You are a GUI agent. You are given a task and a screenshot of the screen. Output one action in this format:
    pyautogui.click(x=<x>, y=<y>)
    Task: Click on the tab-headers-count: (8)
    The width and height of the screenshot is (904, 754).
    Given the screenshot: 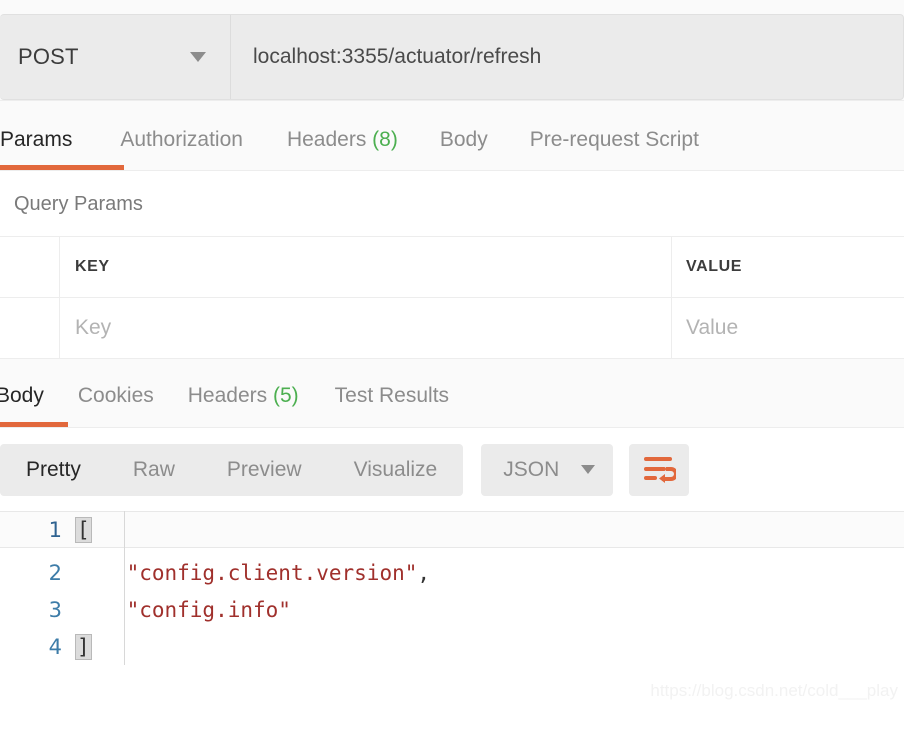 What is the action you would take?
    pyautogui.click(x=385, y=139)
    